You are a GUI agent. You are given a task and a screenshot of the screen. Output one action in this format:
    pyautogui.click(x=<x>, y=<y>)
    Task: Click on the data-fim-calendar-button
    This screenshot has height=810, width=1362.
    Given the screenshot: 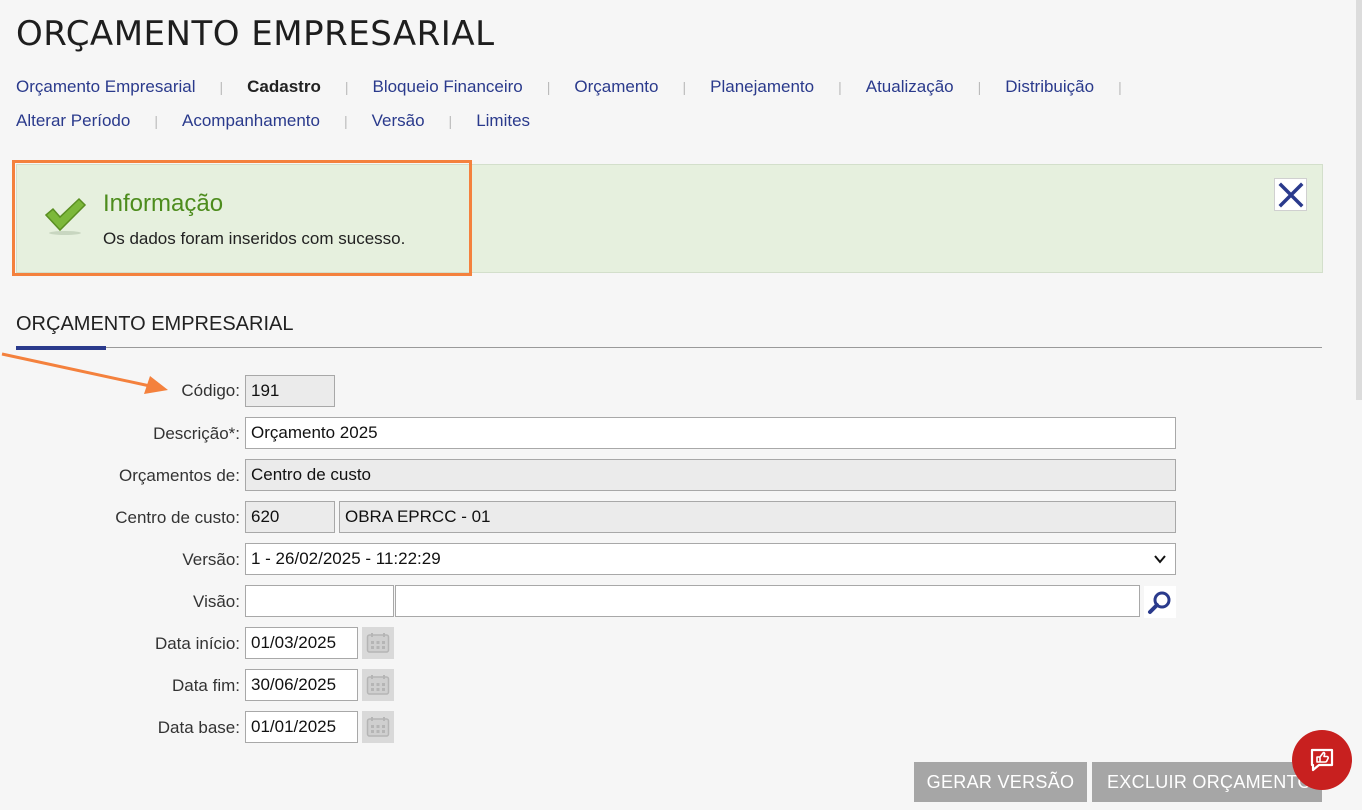 What is the action you would take?
    pyautogui.click(x=378, y=685)
    